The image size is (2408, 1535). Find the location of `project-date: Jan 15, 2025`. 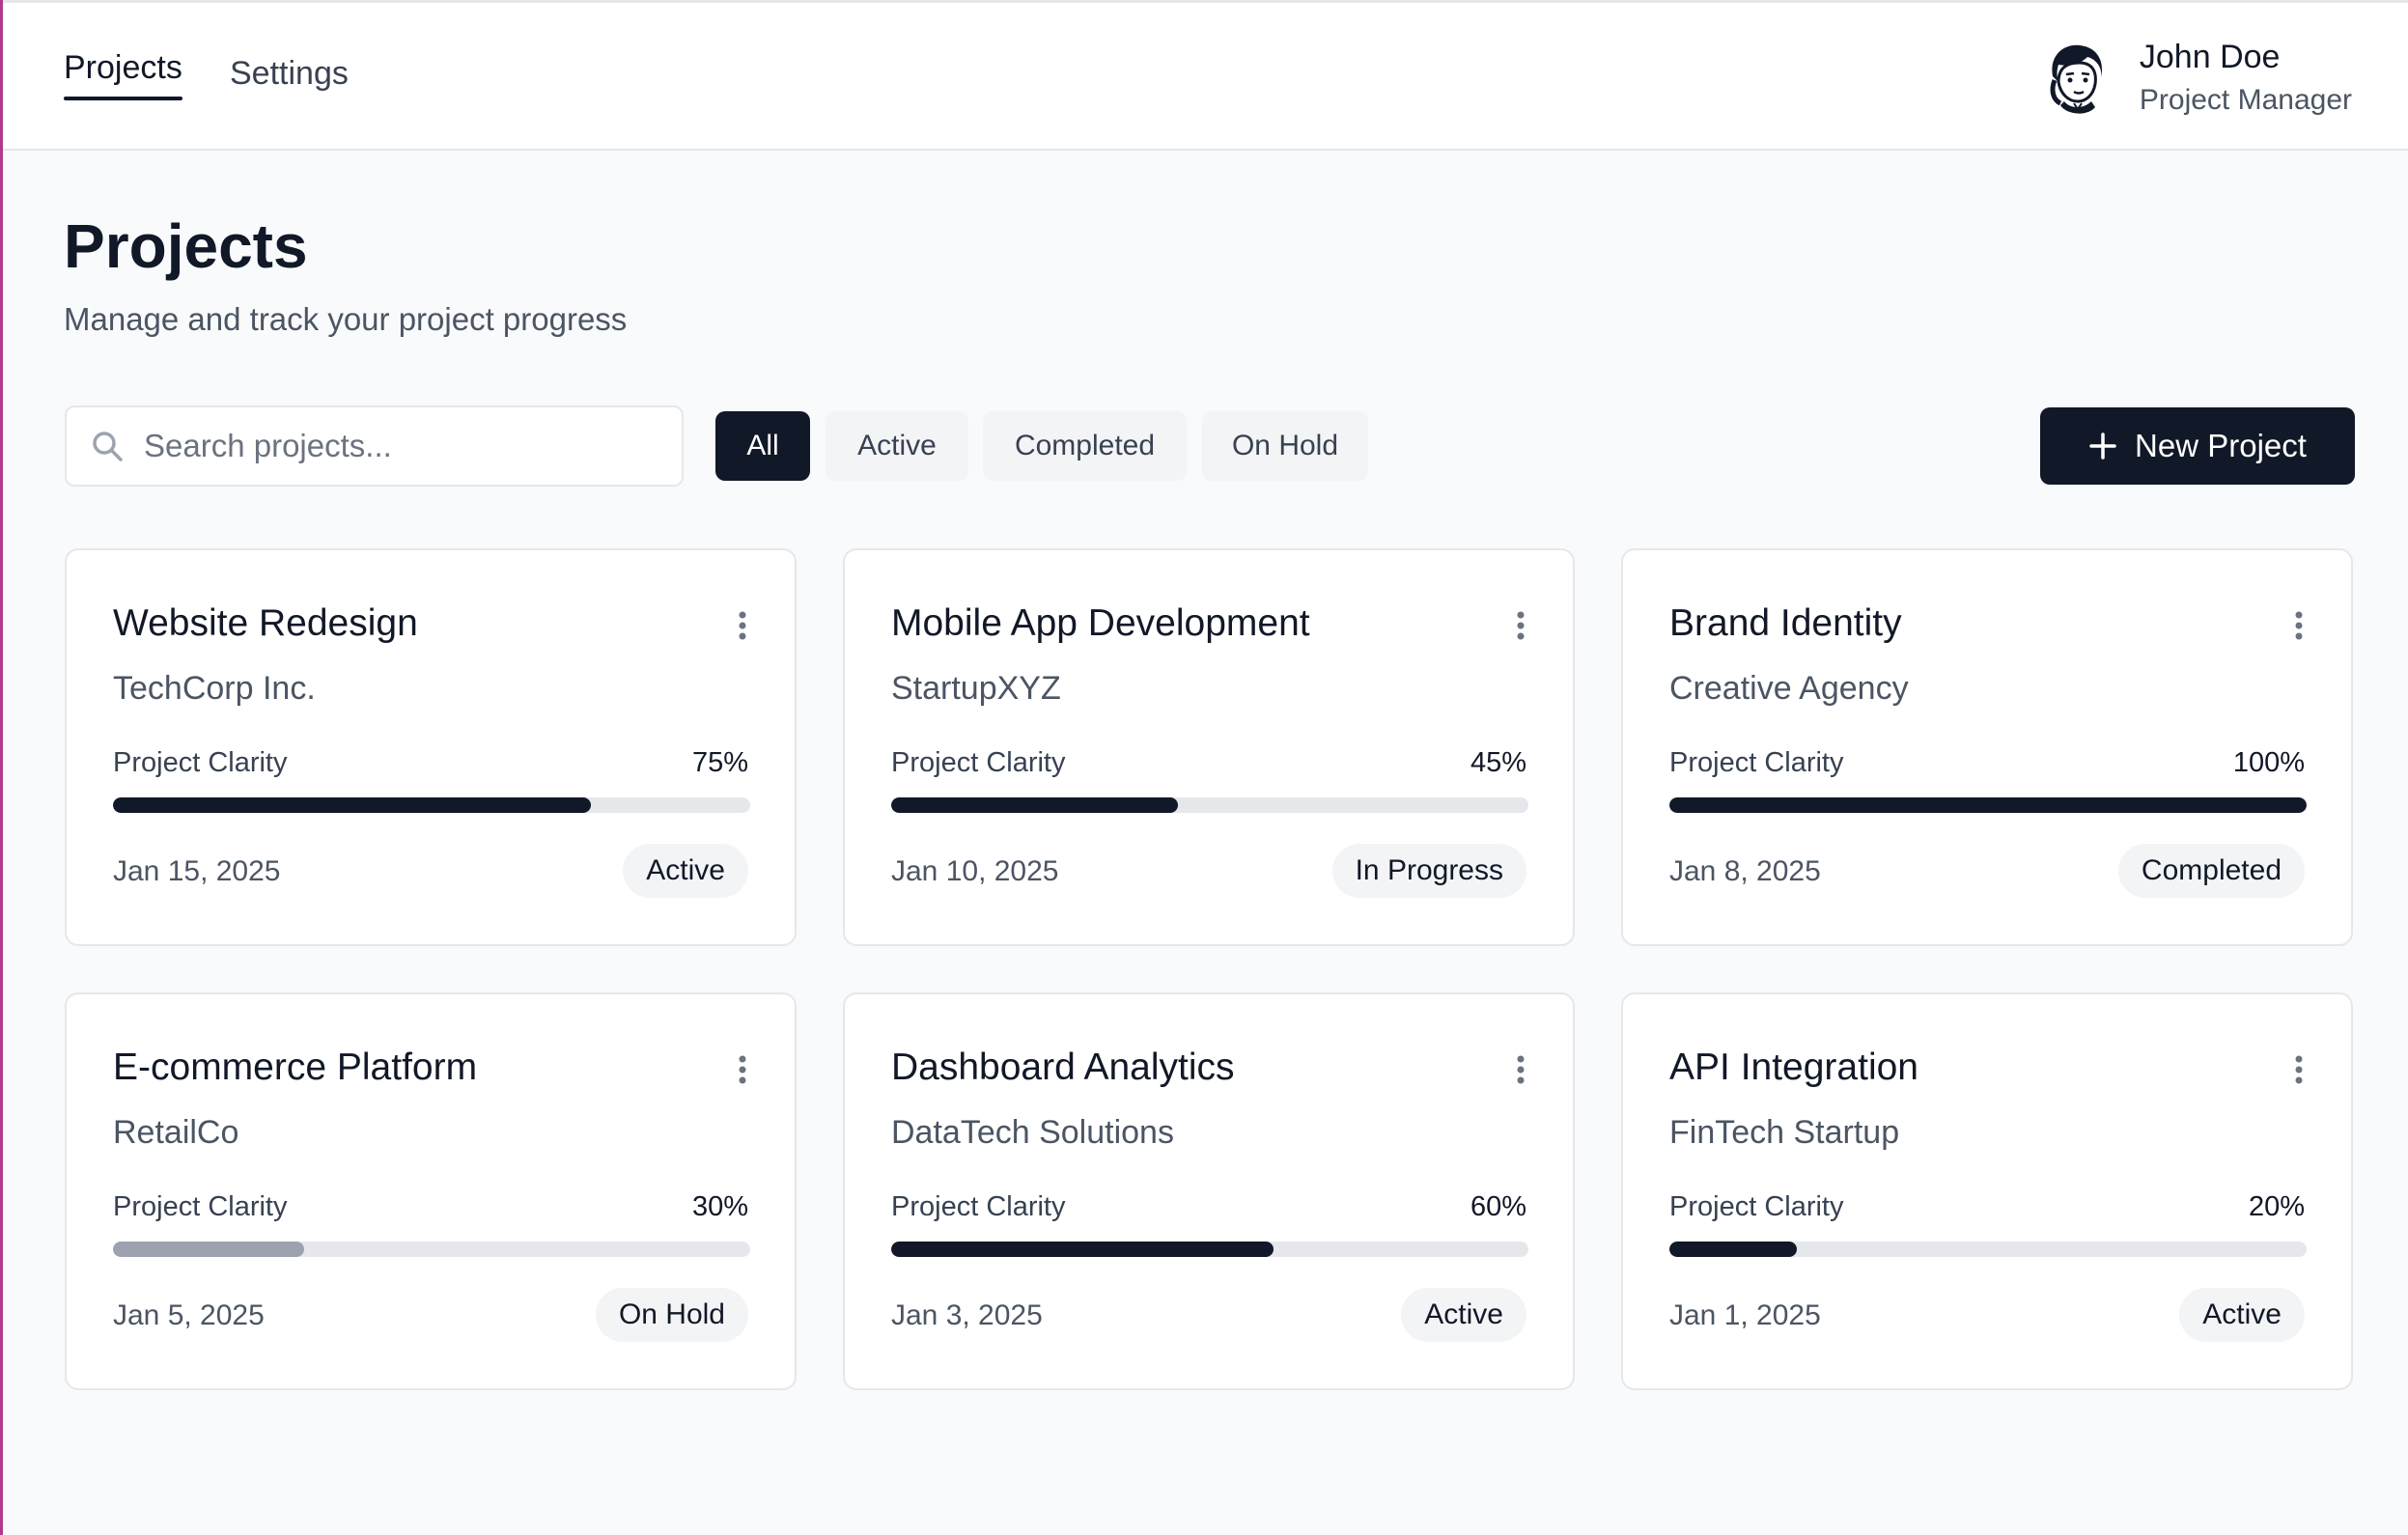

project-date: Jan 15, 2025 is located at coordinates (197, 871).